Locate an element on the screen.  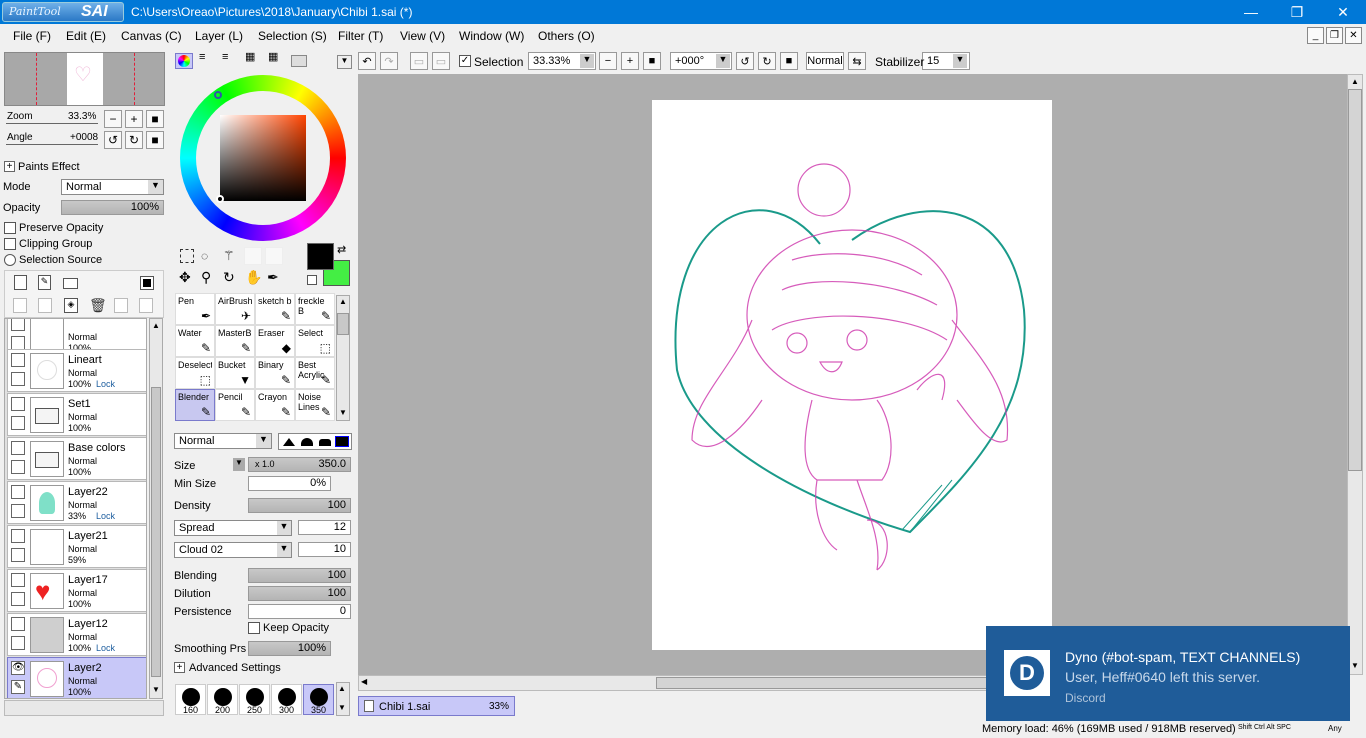
mdi-restore-icon: ❐ is located at coordinates (1334, 35).